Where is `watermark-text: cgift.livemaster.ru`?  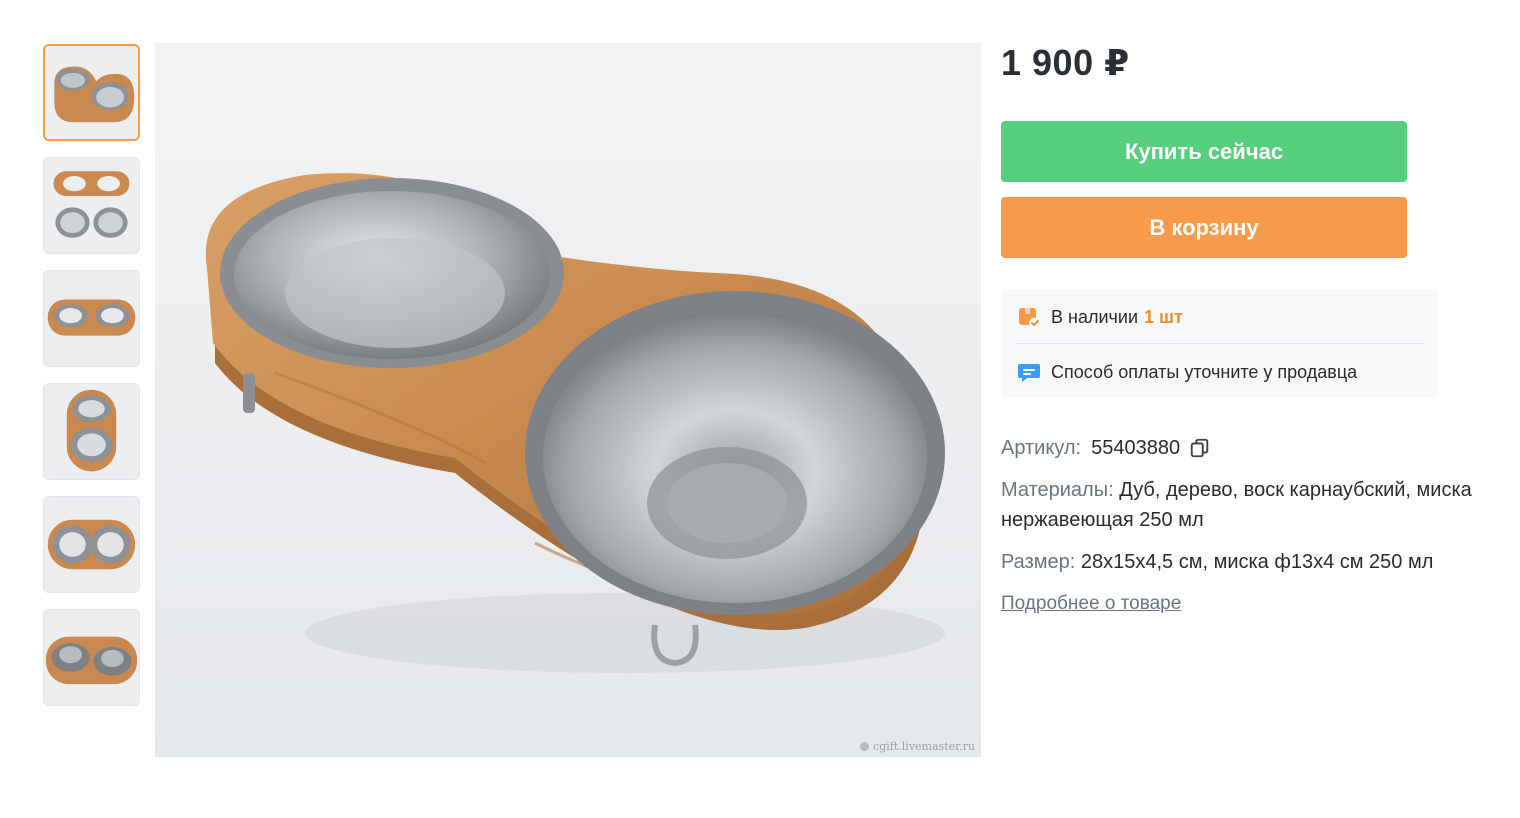
watermark-text: cgift.livemaster.ru is located at coordinates (924, 746).